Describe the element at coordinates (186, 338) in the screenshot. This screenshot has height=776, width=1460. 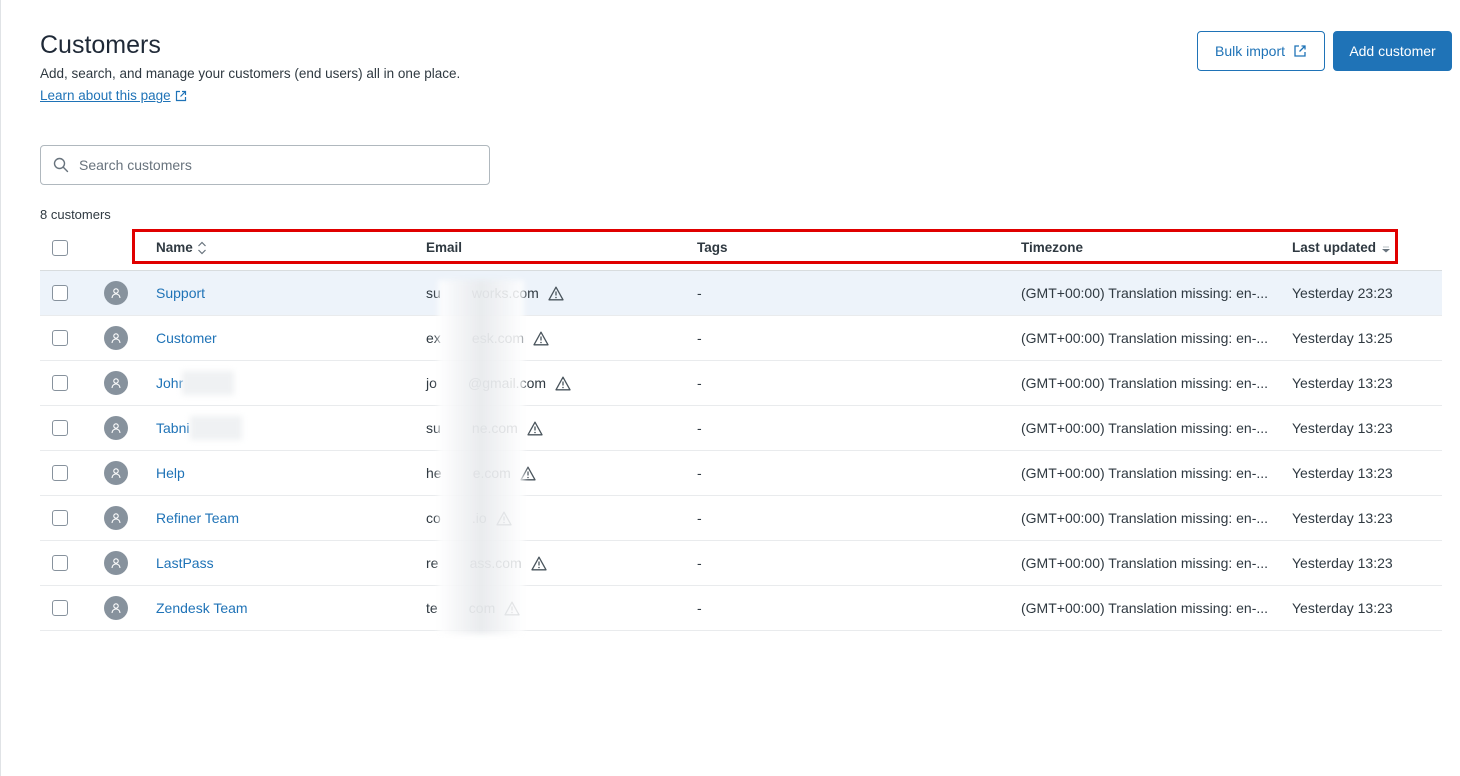
I see `customer-name-link: Customer` at that location.